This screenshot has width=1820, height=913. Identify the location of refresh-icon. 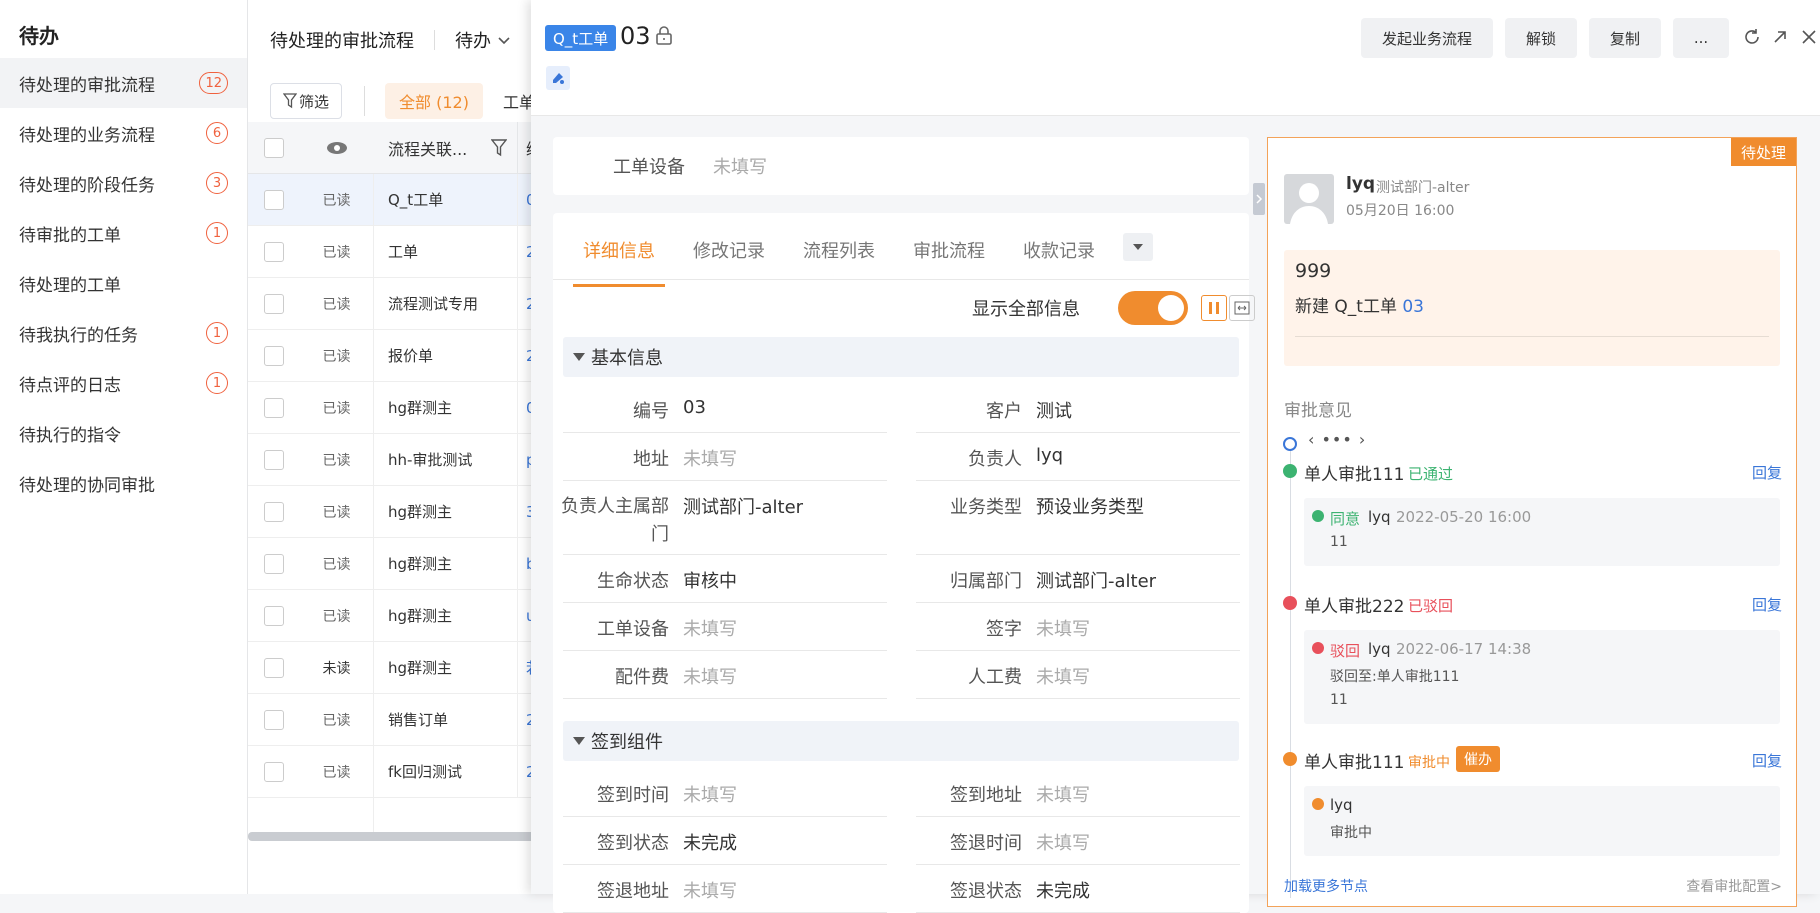
(1752, 37).